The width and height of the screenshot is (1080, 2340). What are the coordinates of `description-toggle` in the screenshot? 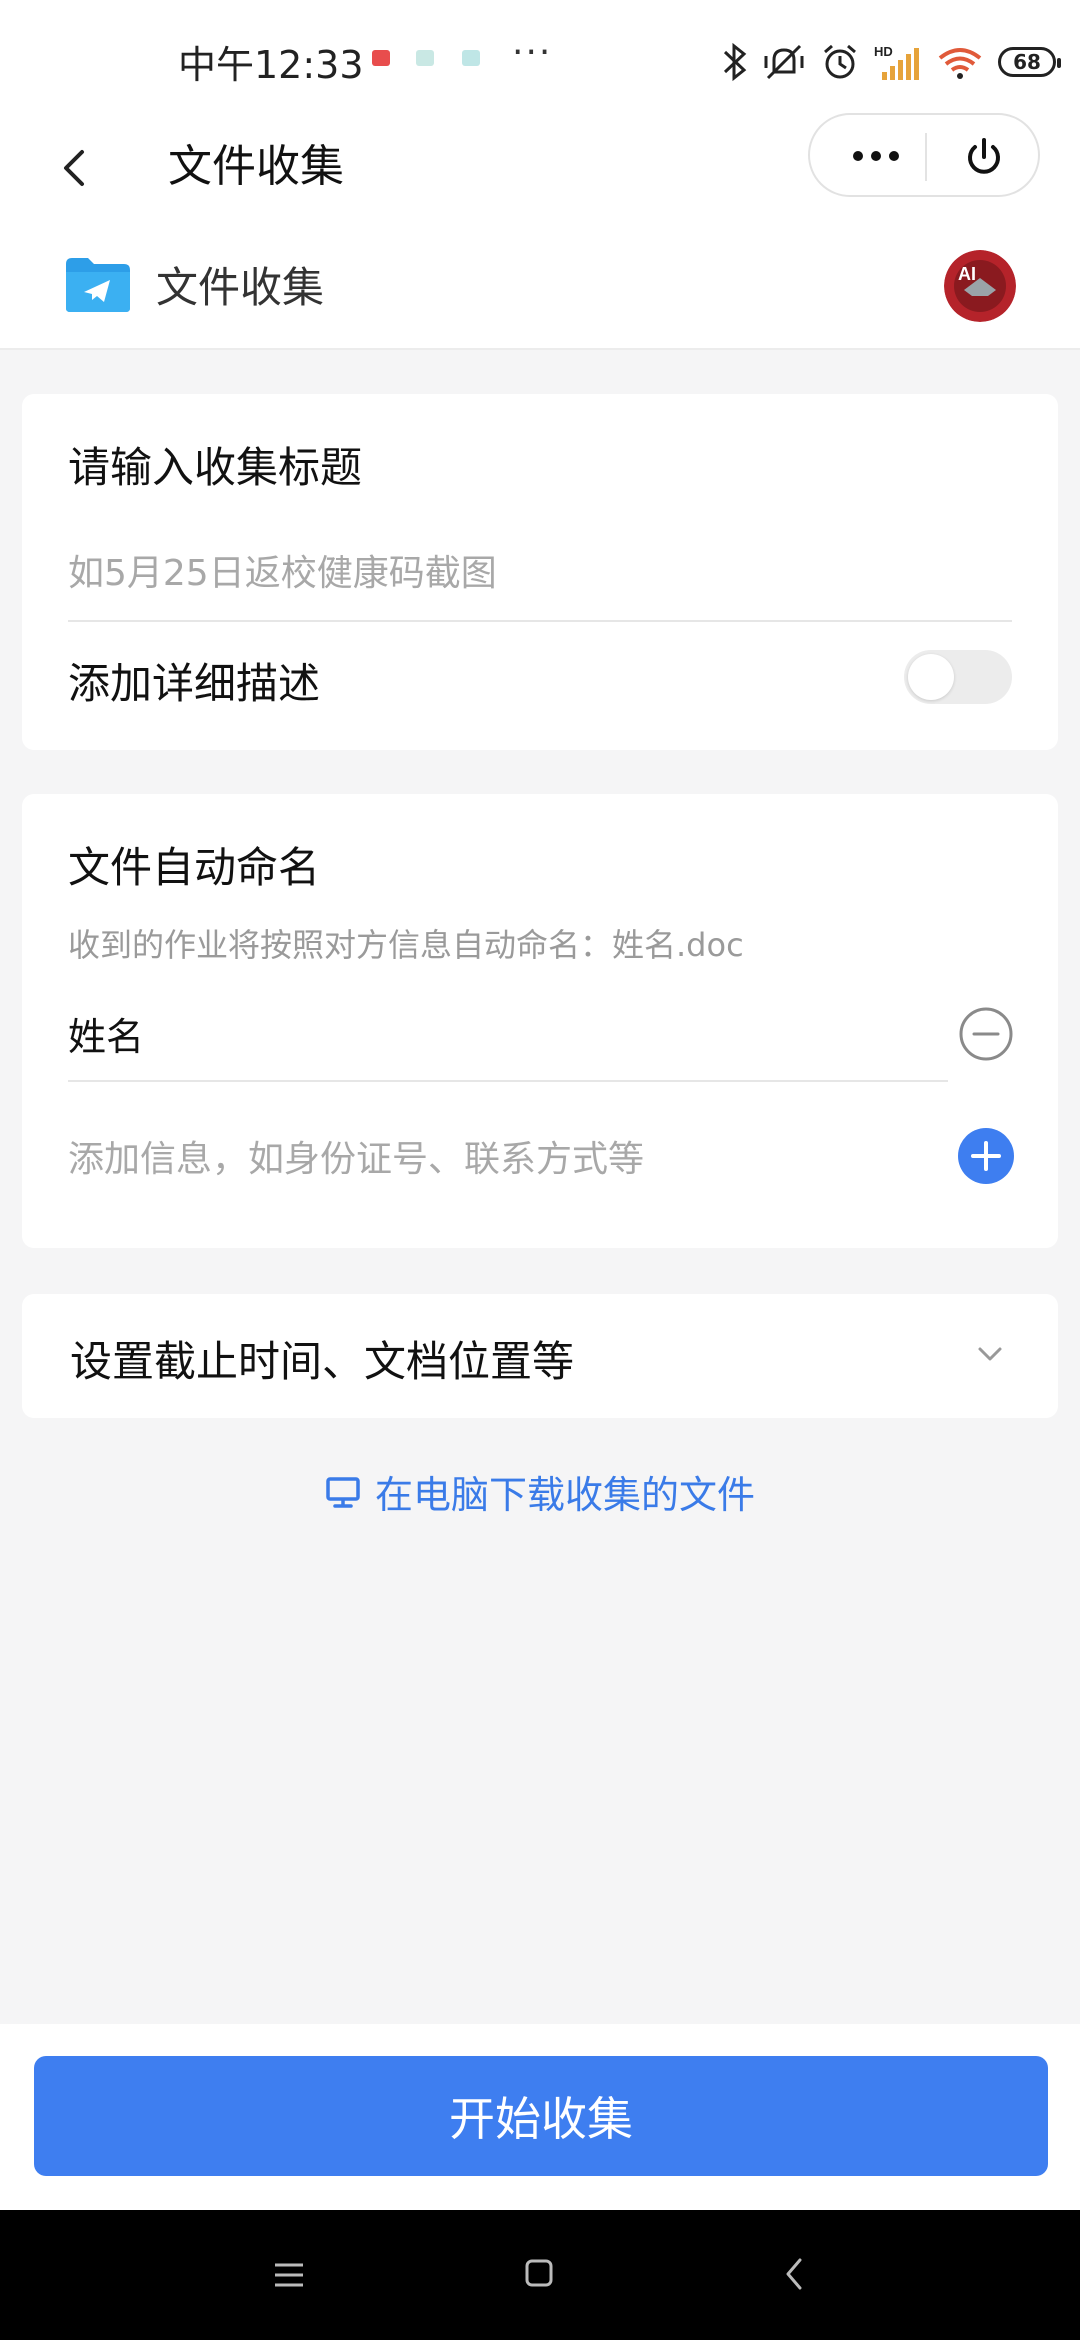 It's located at (958, 677).